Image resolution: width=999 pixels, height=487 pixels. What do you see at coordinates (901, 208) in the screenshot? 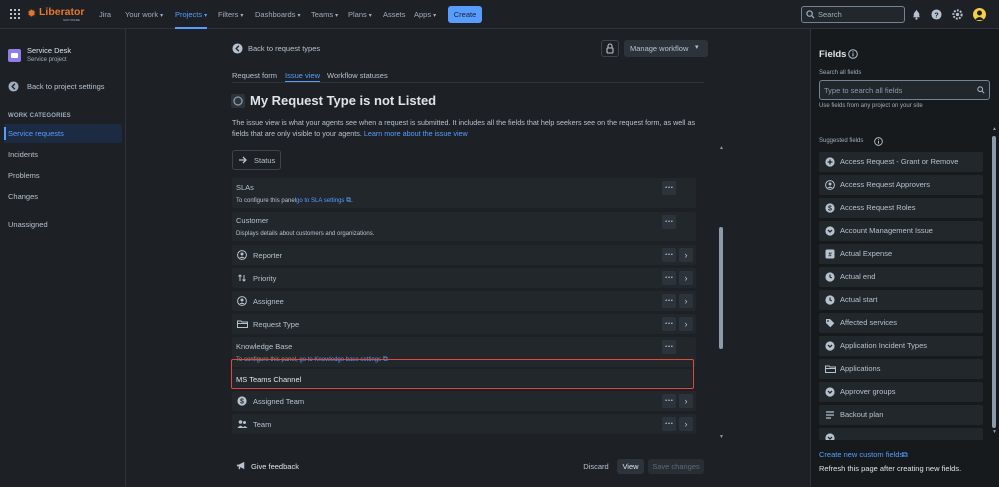
I see `suggested-field-item: $ Access Request Roles` at bounding box center [901, 208].